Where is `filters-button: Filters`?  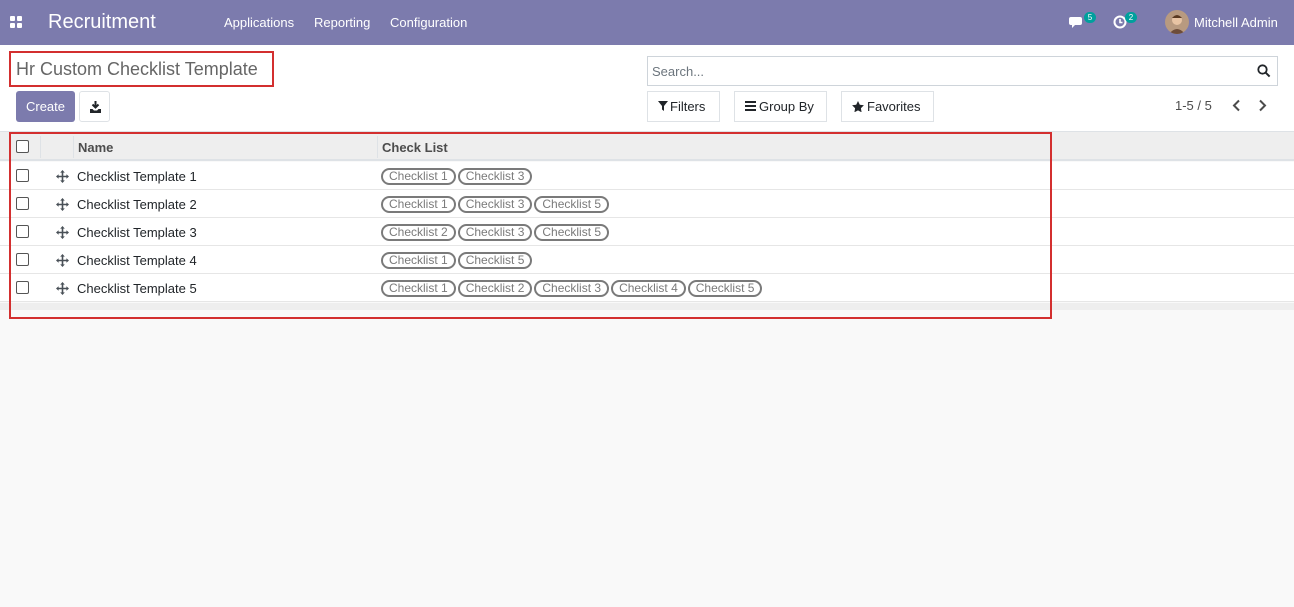 filters-button: Filters is located at coordinates (683, 106).